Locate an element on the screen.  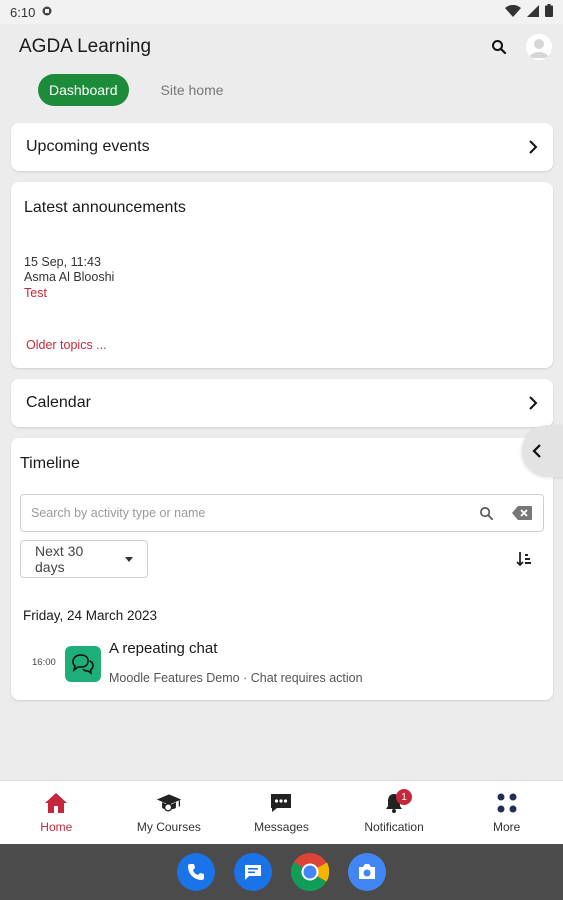
timeline-filter-select: Next 30 days is located at coordinates (84, 559).